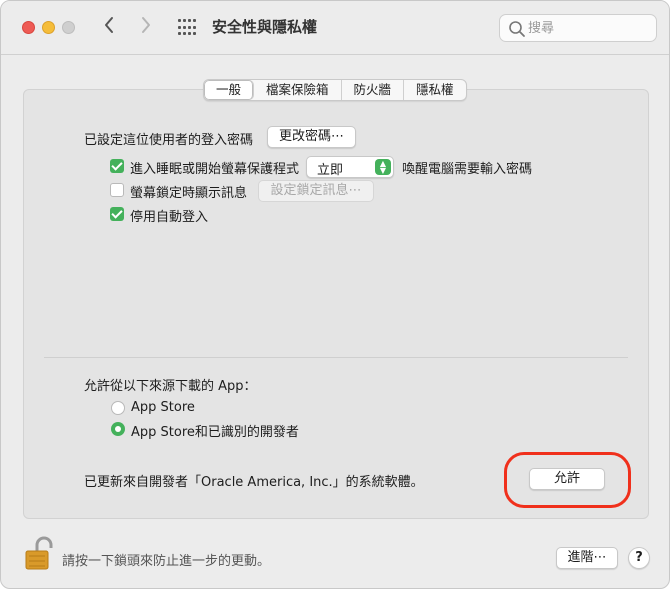 This screenshot has width=670, height=589. Describe the element at coordinates (298, 90) in the screenshot. I see `tab-filevault: 檔案保險箱` at that location.